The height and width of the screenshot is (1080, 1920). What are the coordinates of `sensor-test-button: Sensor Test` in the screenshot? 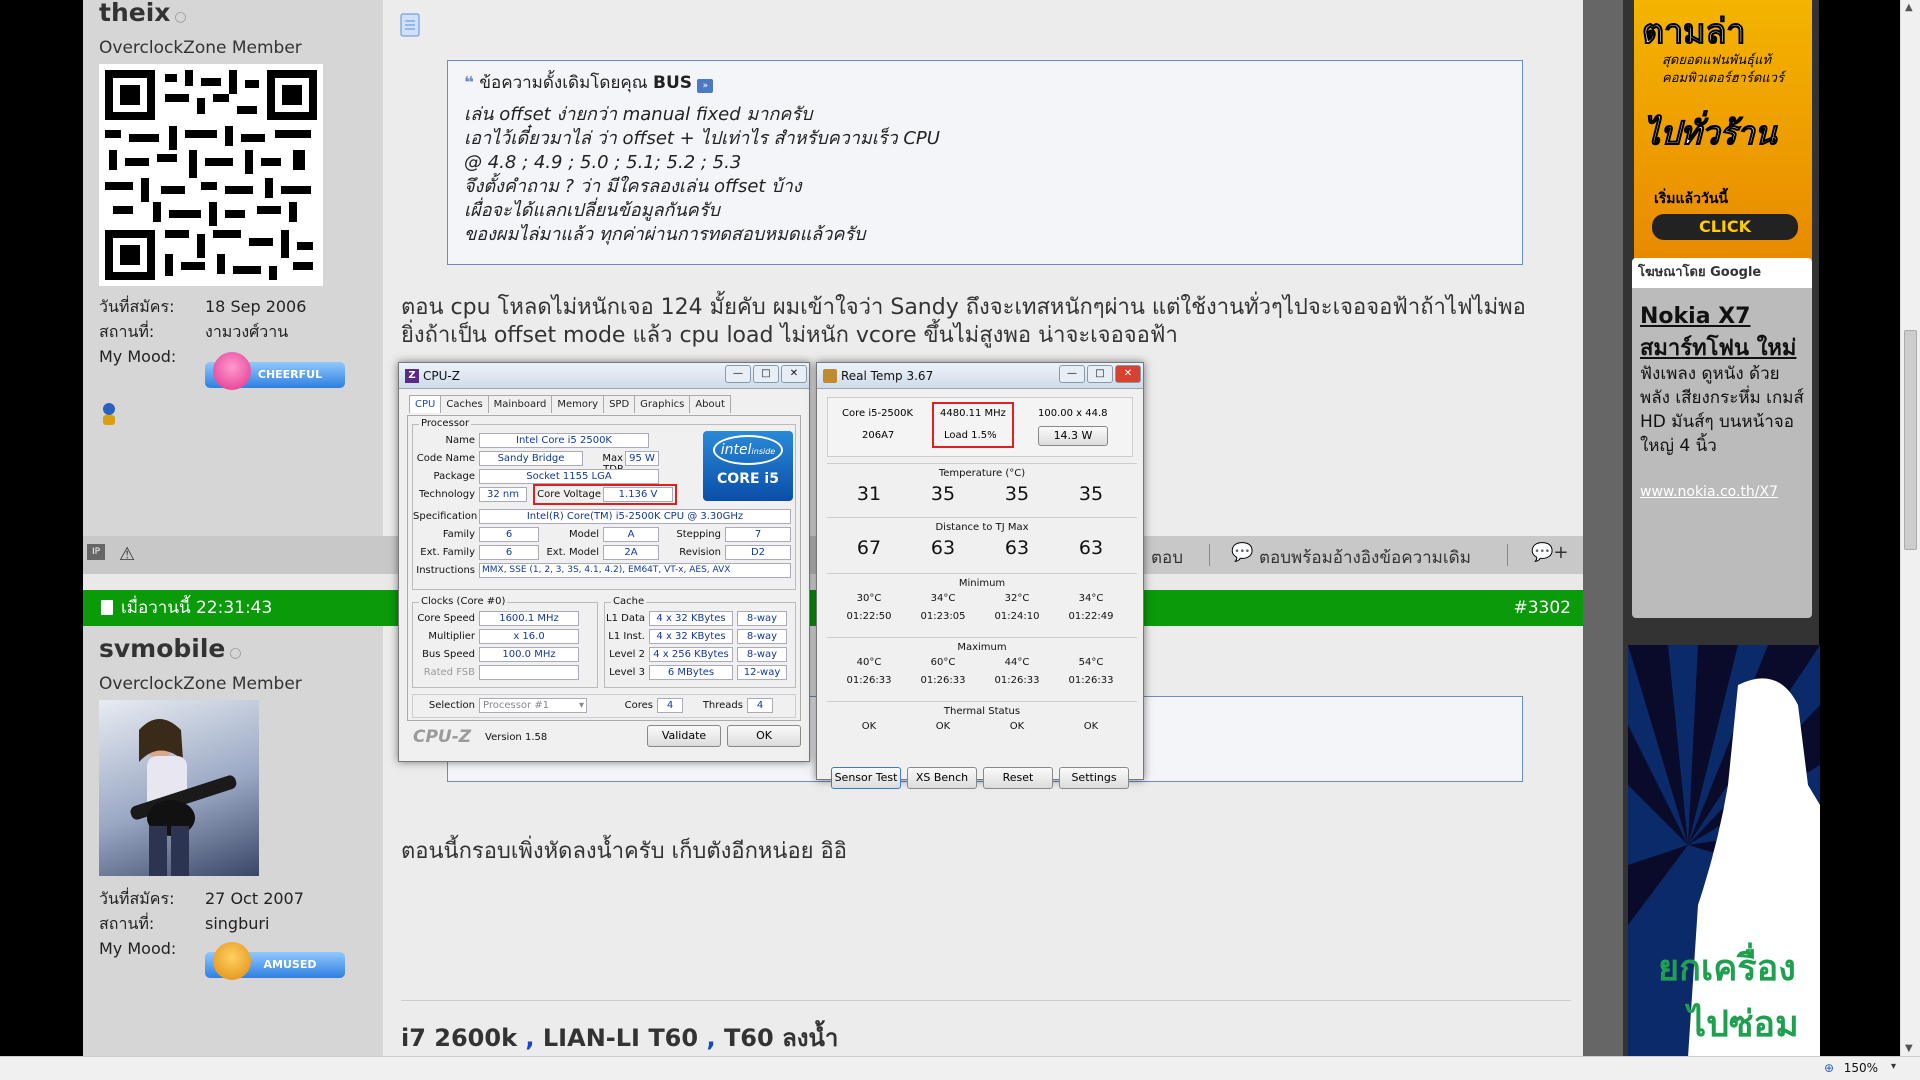 It's located at (866, 778).